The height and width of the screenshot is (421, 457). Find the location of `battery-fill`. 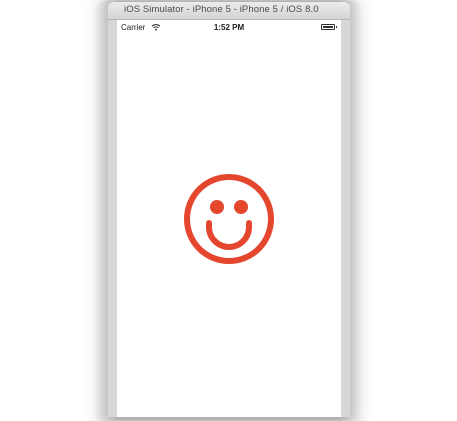

battery-fill is located at coordinates (328, 27).